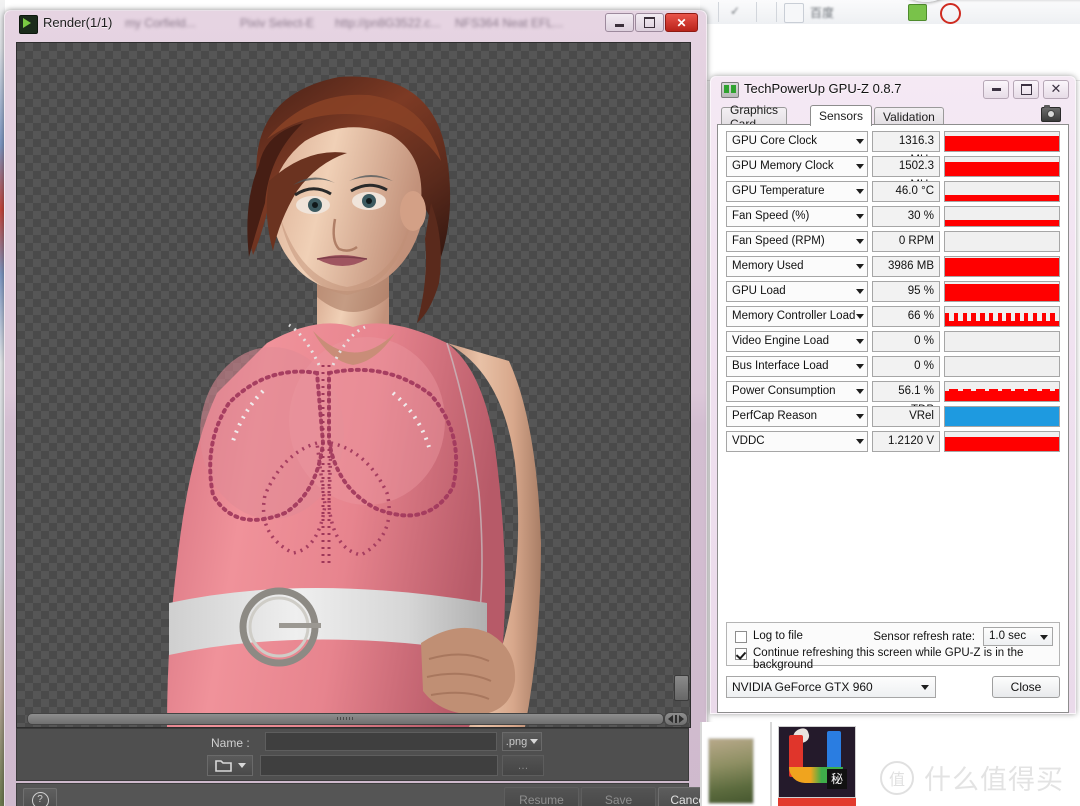 This screenshot has height=806, width=1080. I want to click on gpuz-titlebar: TechPowerUp GPU-Z 0.8.7 ✕, so click(893, 90).